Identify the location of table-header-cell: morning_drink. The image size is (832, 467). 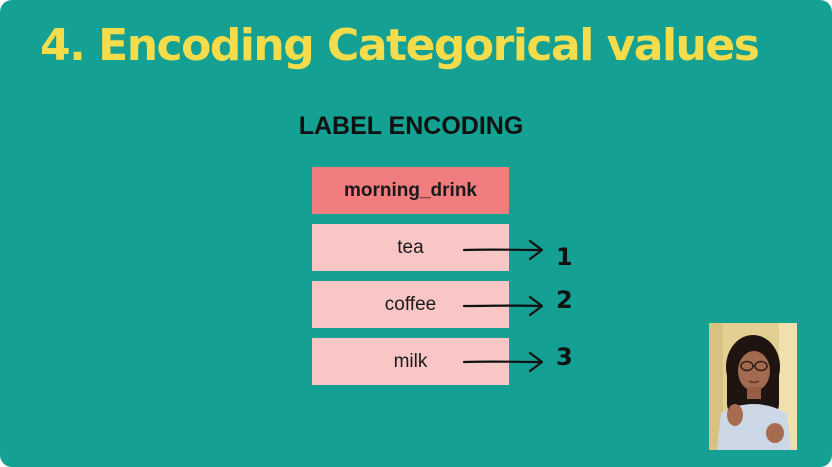
(410, 190).